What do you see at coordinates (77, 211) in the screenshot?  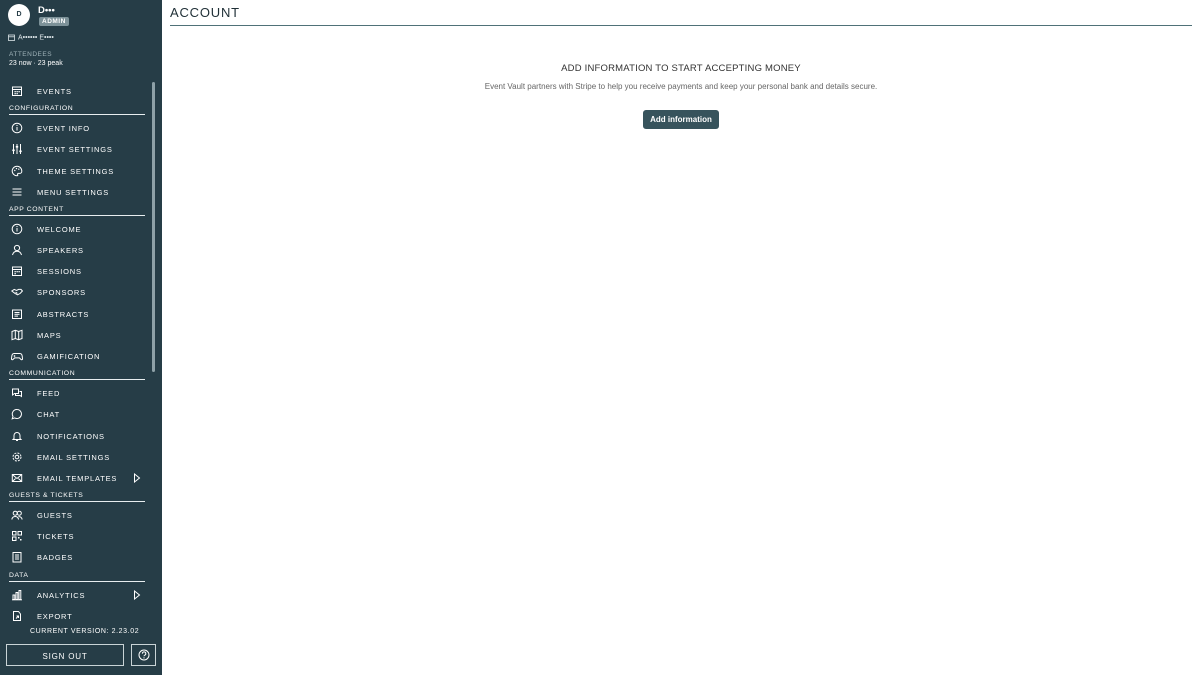 I see `section-app-content: APP CONTENT` at bounding box center [77, 211].